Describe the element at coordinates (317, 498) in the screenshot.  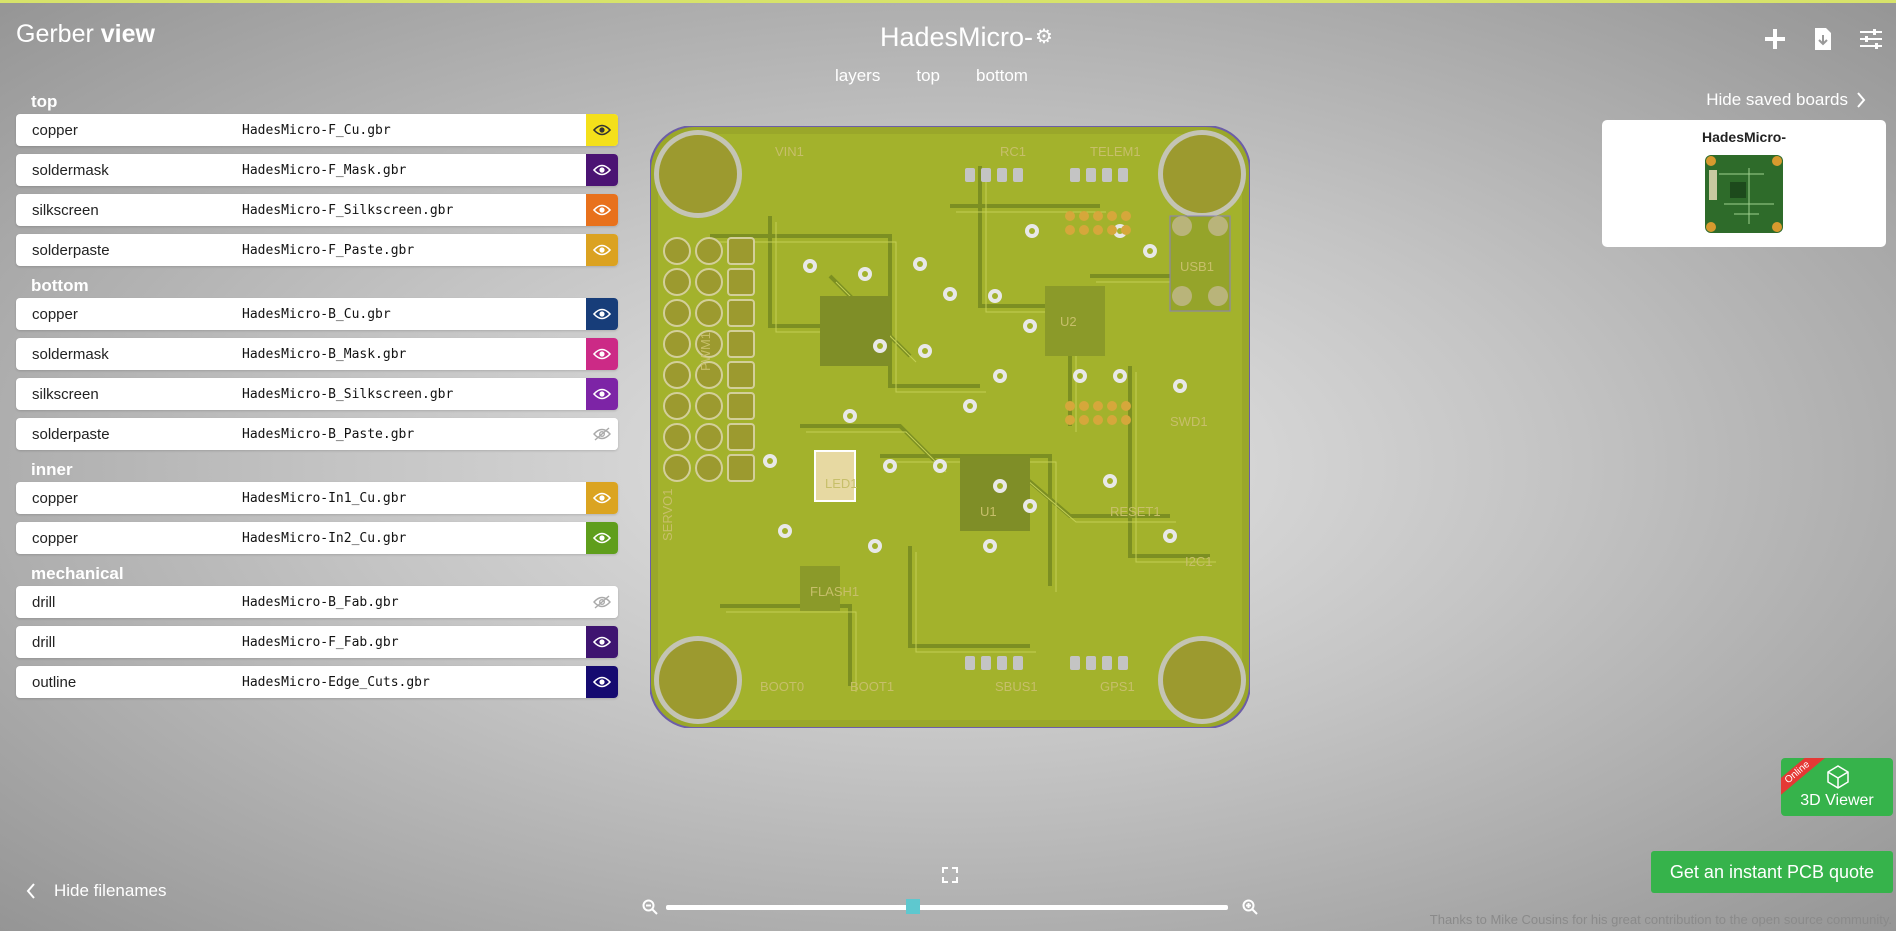
I see `layer-row: copper HadesMicro-In1_Cu.gbr` at that location.